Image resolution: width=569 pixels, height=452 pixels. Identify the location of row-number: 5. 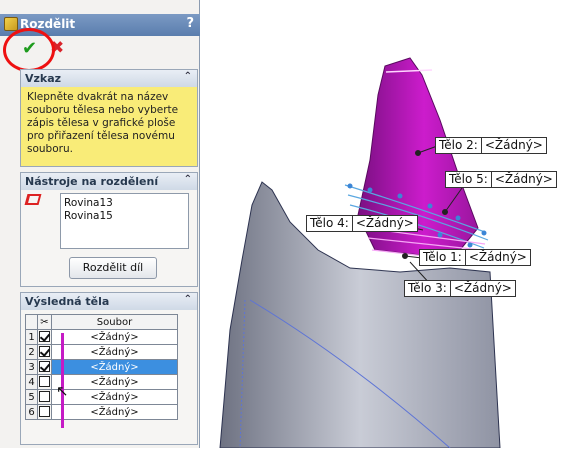
(31, 397).